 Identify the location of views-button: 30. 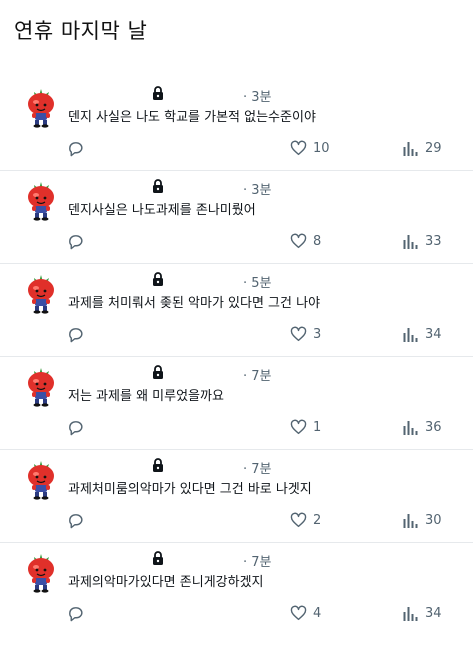
(422, 520).